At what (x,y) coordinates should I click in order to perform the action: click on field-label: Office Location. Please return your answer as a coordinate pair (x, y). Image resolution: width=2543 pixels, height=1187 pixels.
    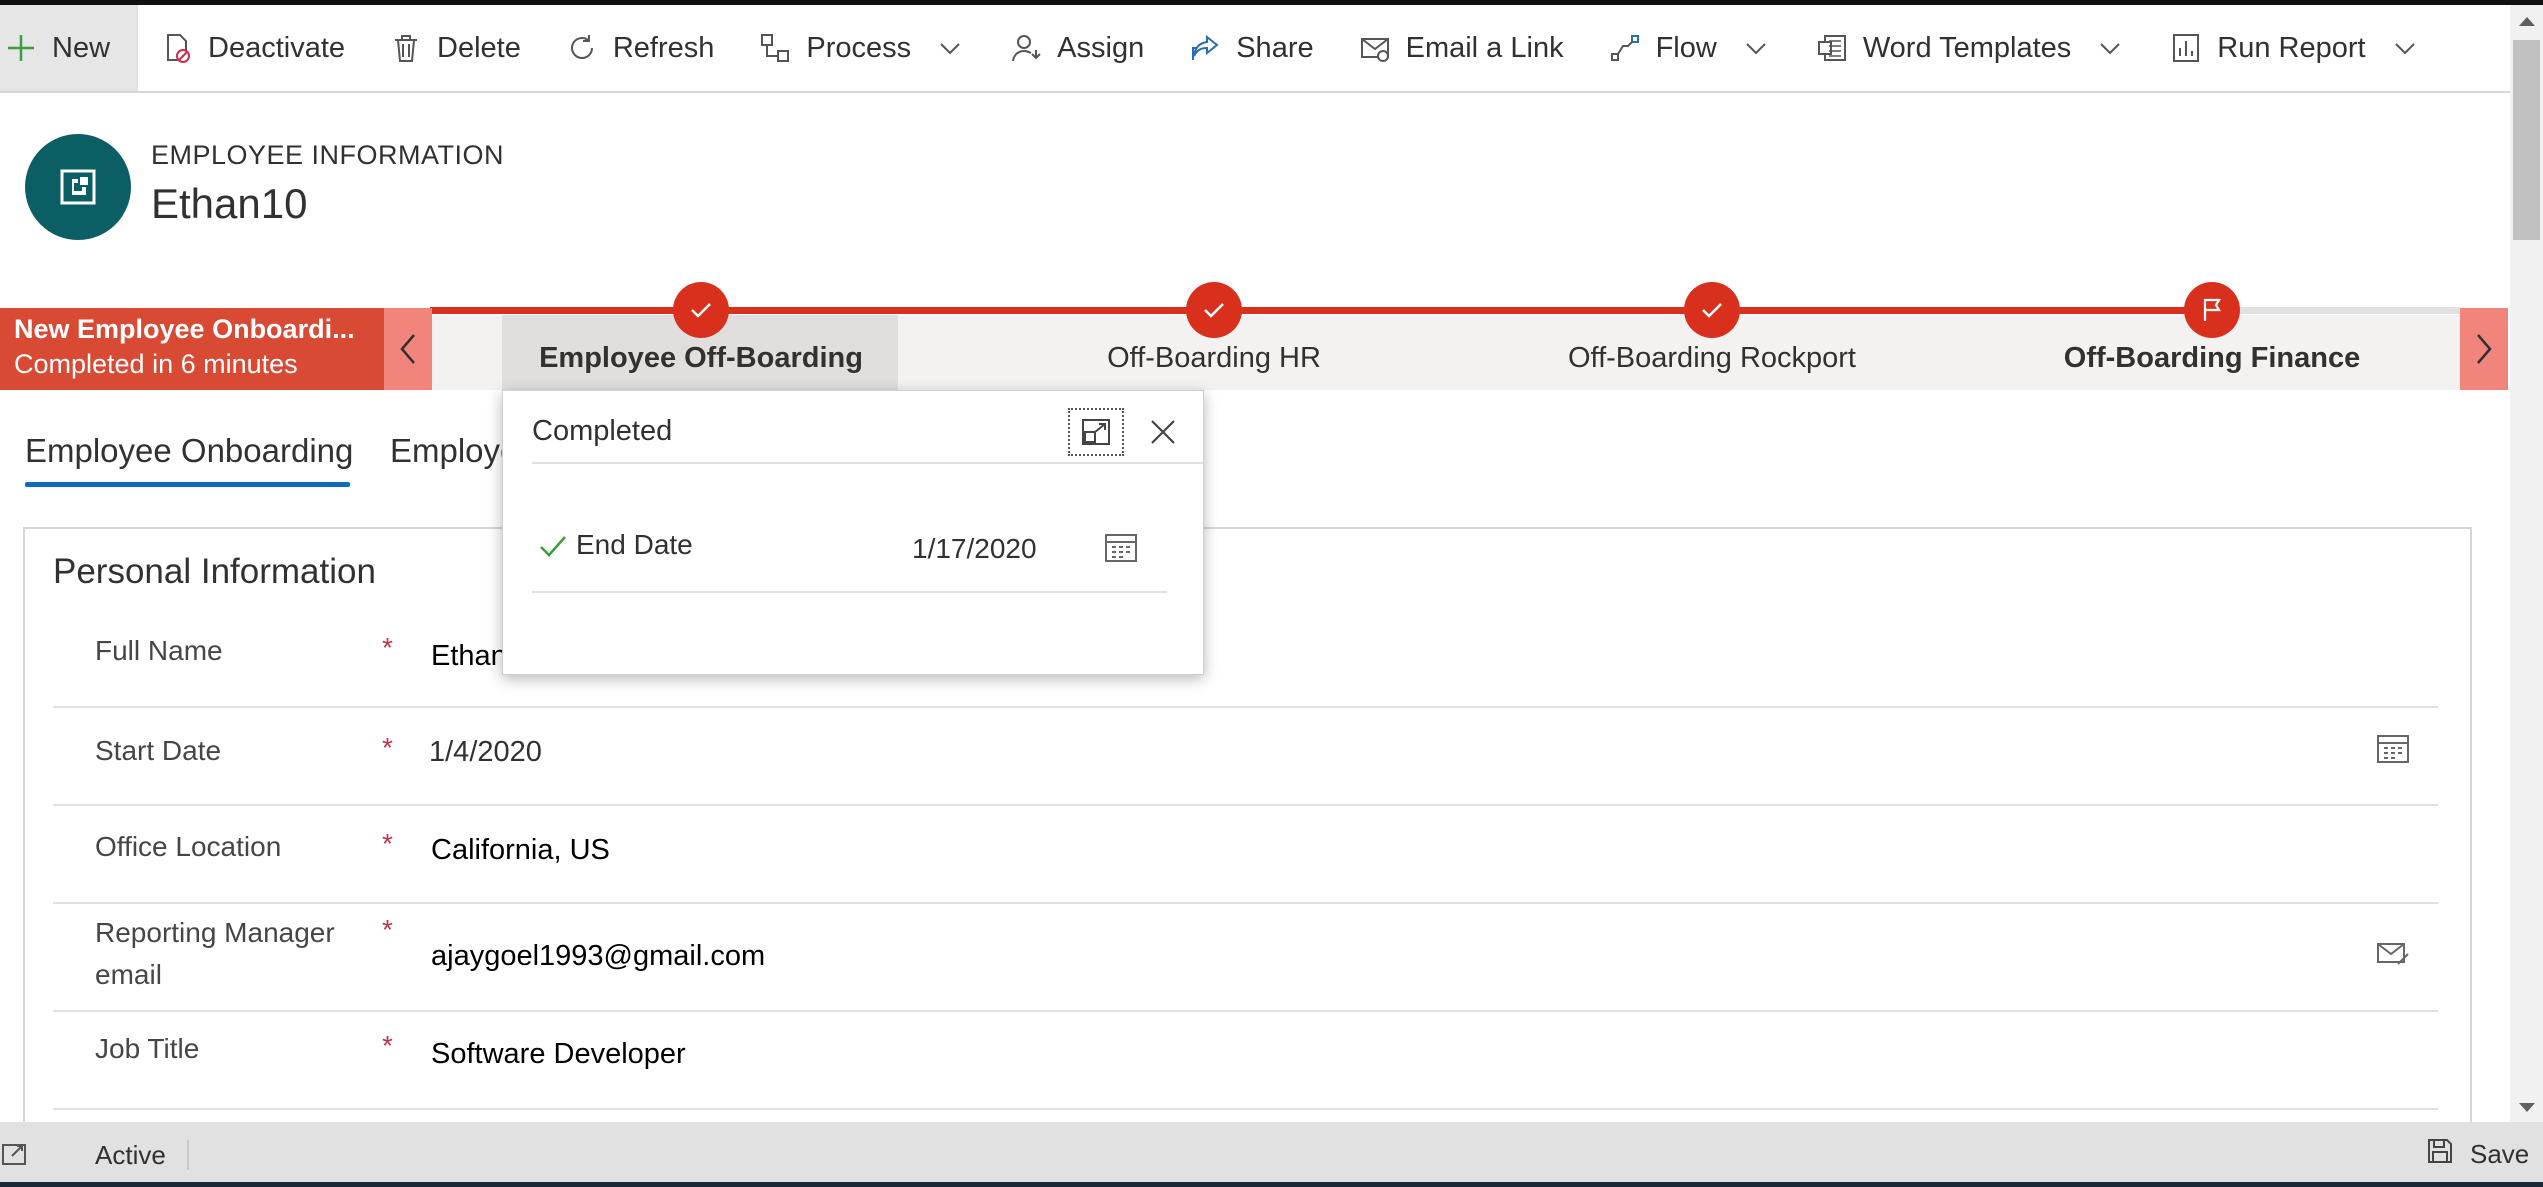
    Looking at the image, I should click on (188, 846).